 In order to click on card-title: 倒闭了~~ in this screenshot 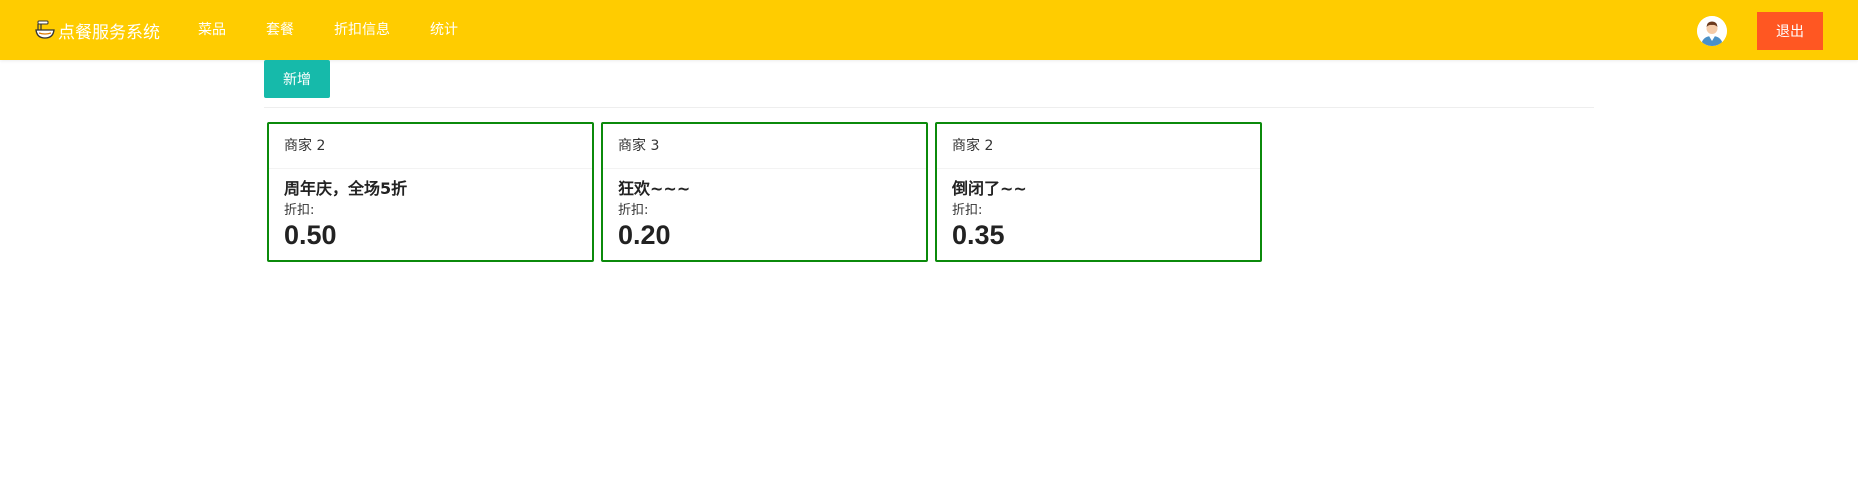, I will do `click(989, 188)`.